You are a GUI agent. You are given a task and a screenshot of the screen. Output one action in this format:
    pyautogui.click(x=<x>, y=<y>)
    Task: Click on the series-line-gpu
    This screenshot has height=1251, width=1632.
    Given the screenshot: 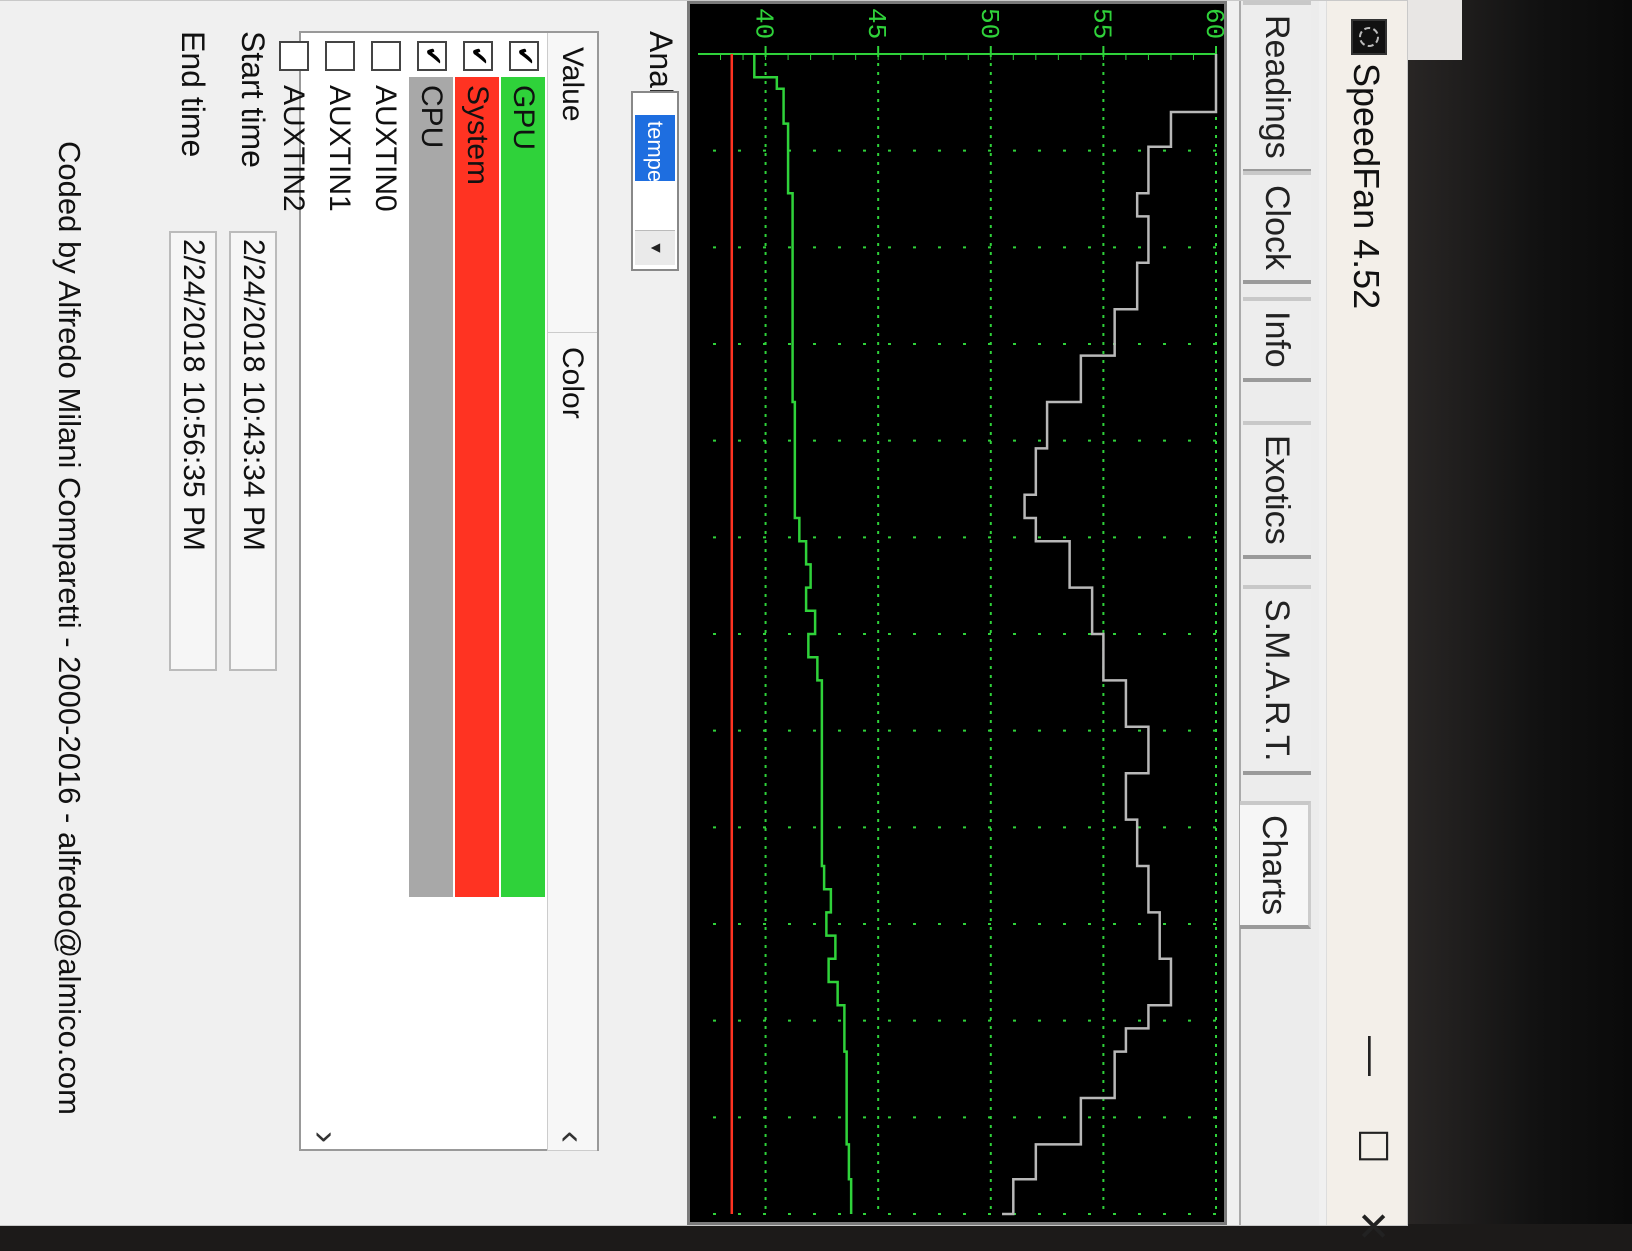 What is the action you would take?
    pyautogui.click(x=803, y=634)
    